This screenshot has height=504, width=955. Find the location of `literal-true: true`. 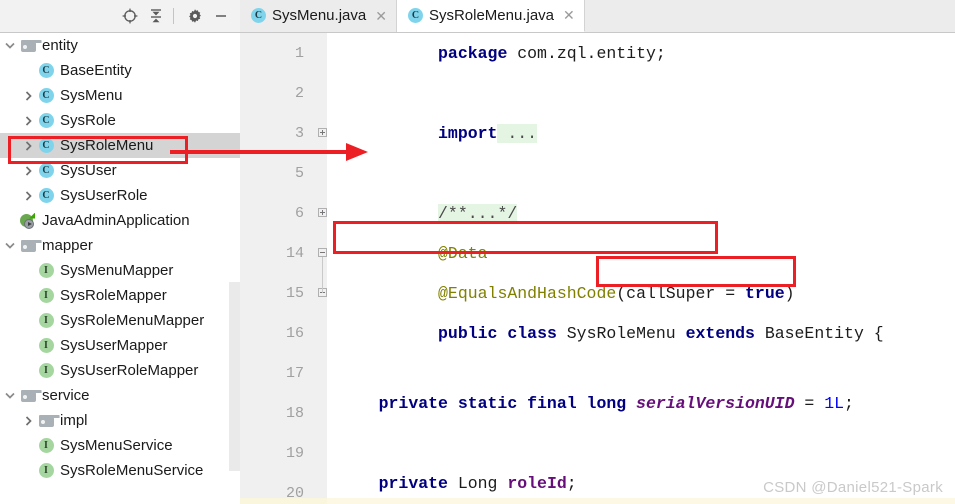

literal-true: true is located at coordinates (765, 293).